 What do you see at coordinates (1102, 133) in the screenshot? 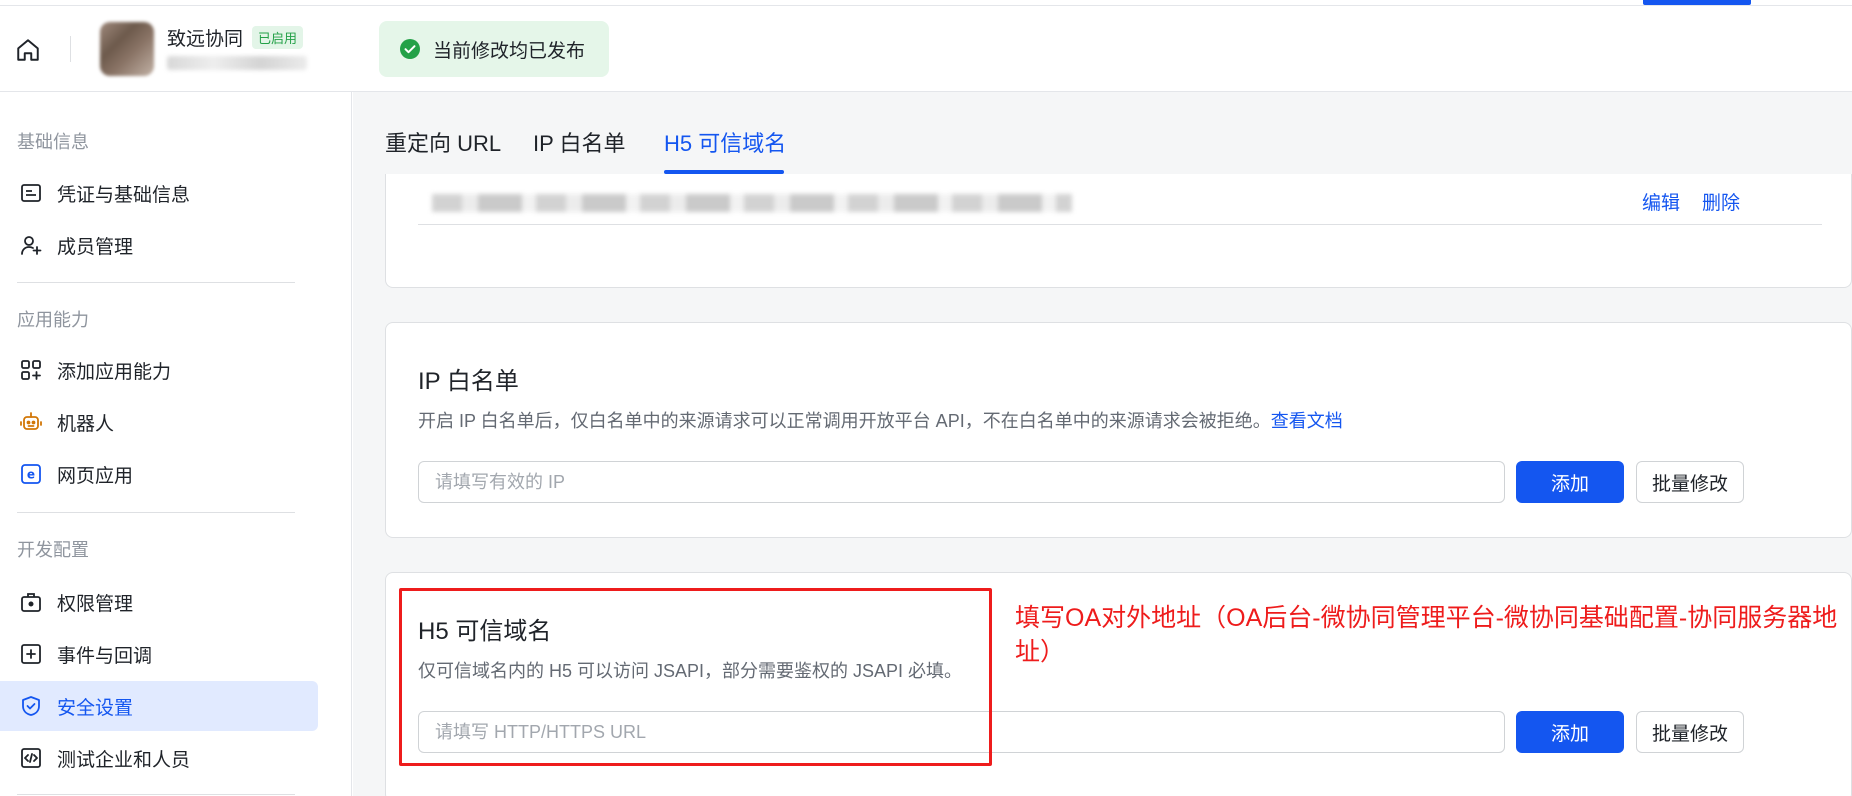
I see `tab-bar: 重定向 URL IP 白名单 H5 可信域名` at bounding box center [1102, 133].